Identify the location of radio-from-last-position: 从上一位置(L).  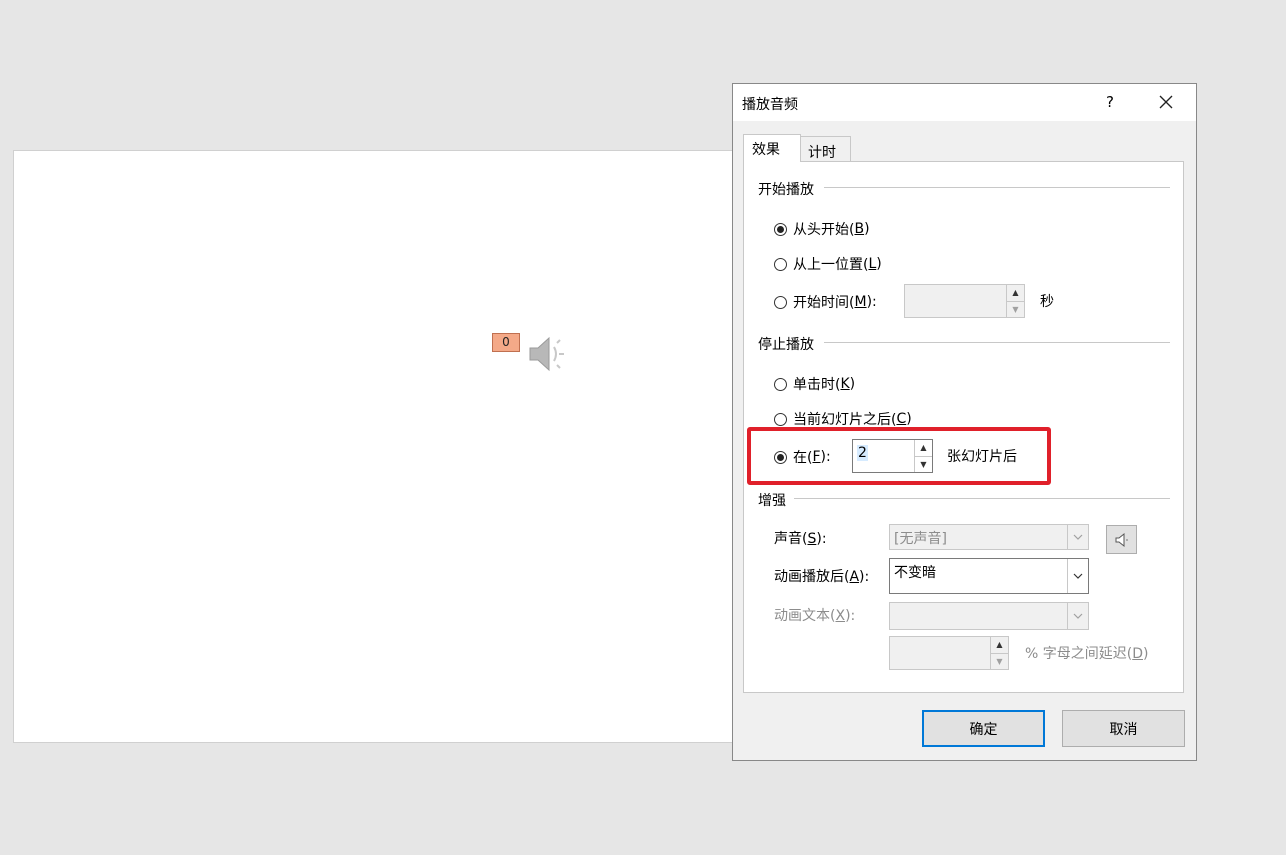
(828, 264).